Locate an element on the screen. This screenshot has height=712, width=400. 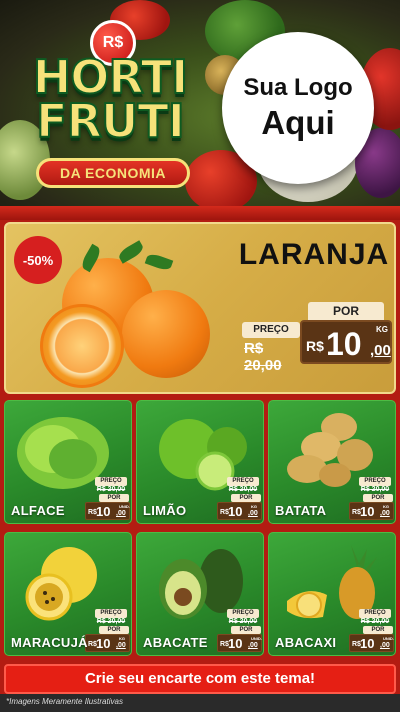
product-name: ALFACE is located at coordinates (38, 510).